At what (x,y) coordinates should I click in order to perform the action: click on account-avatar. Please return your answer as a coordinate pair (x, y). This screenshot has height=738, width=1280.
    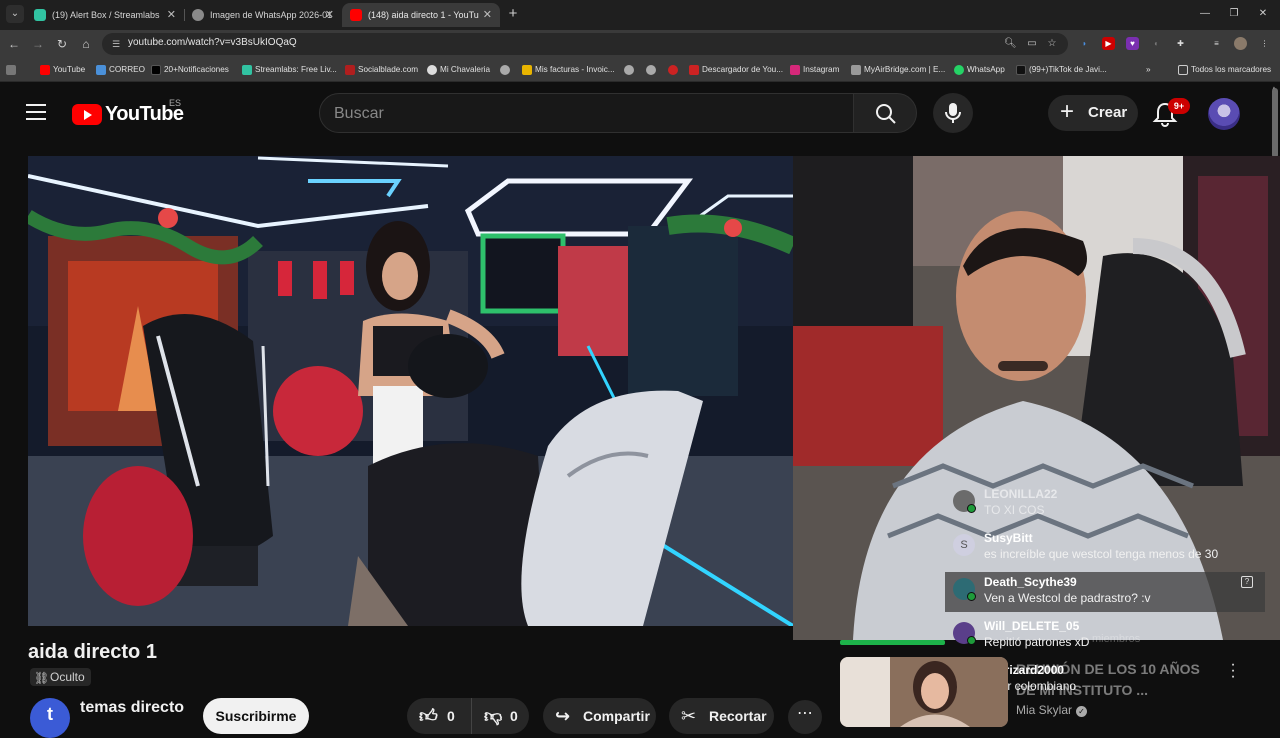
    Looking at the image, I should click on (1224, 114).